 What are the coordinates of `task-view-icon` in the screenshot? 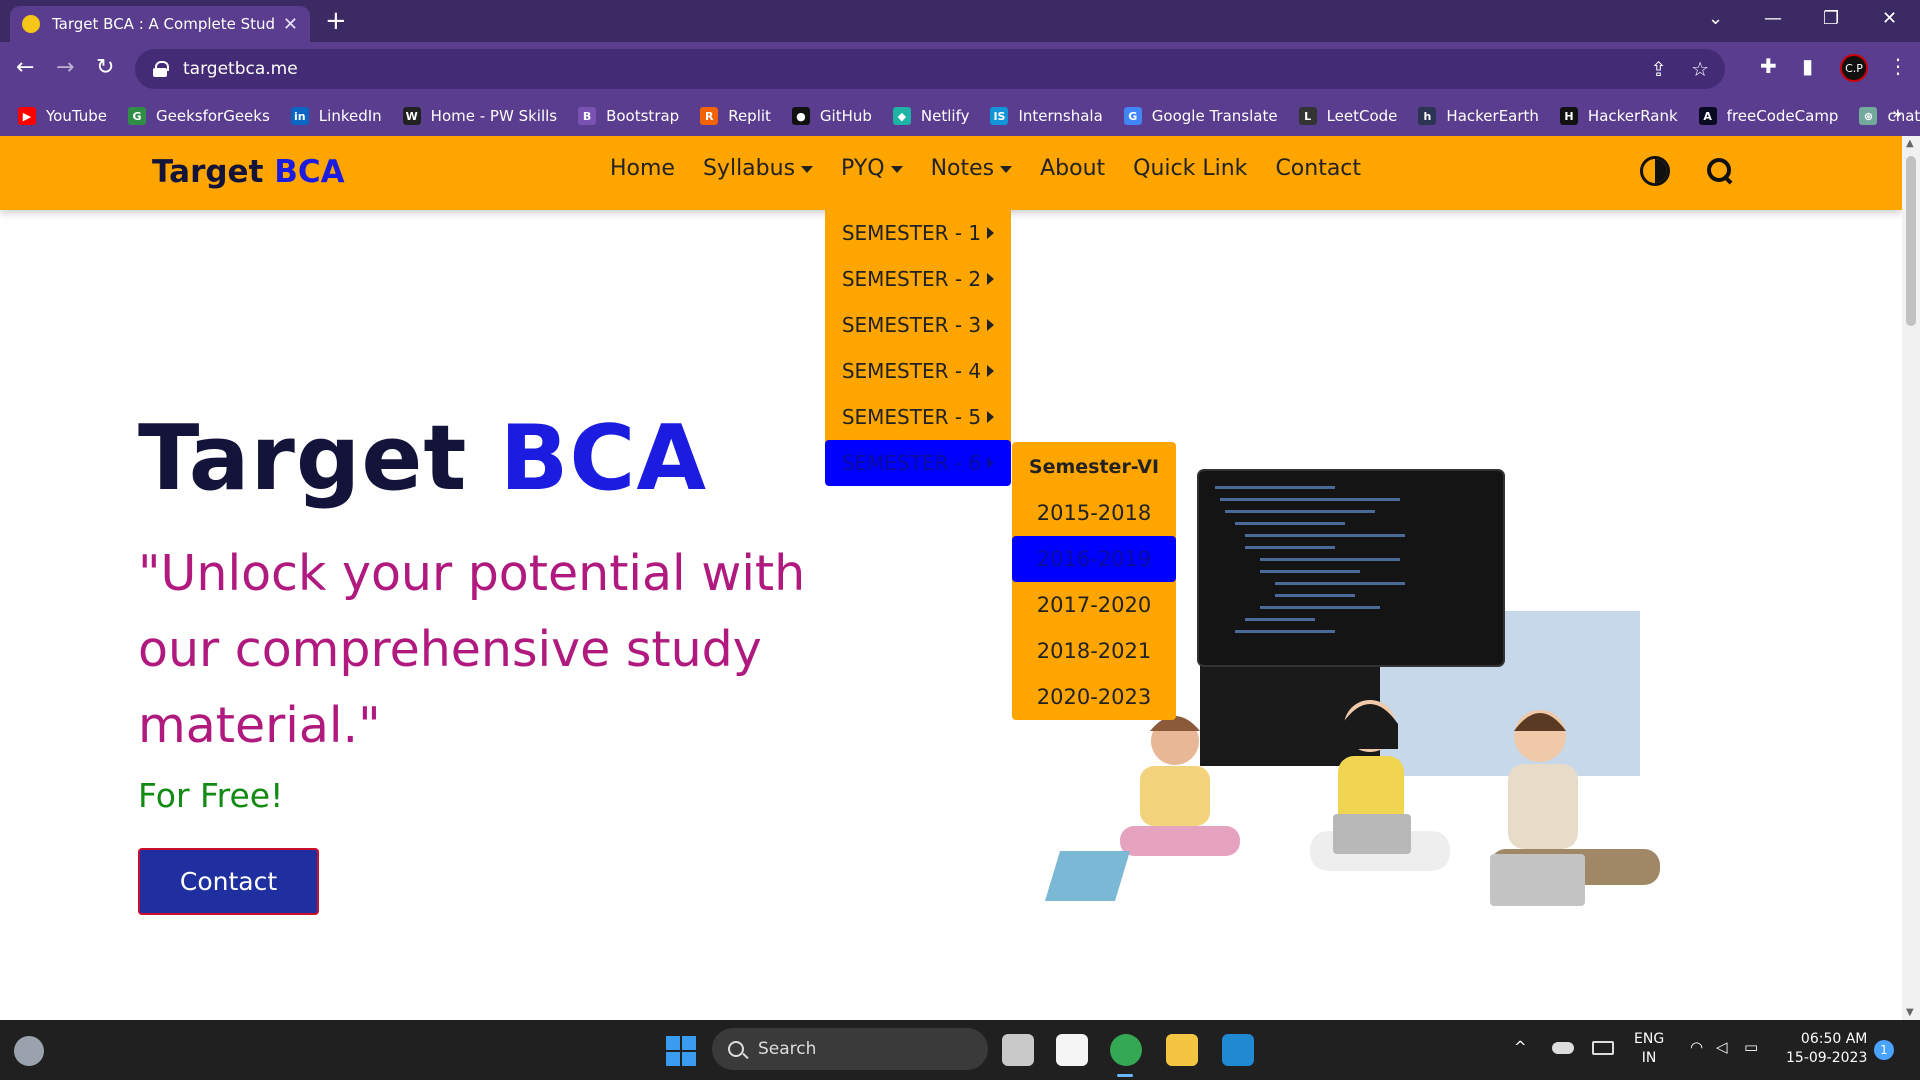 It's located at (1018, 1050).